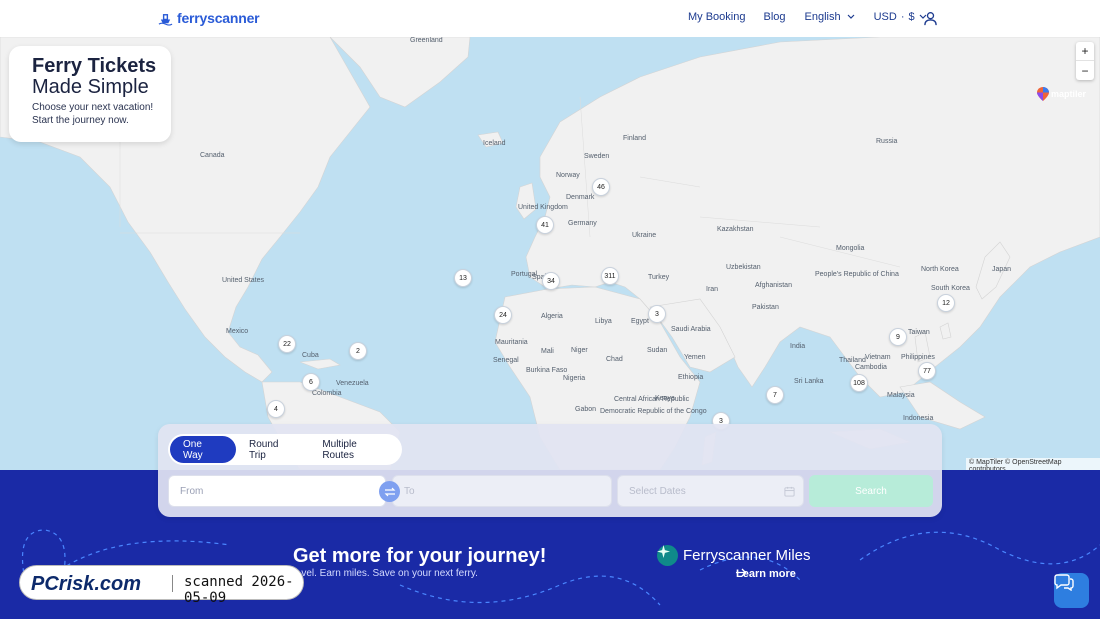 The height and width of the screenshot is (619, 1100). What do you see at coordinates (657, 350) in the screenshot?
I see `place-label: Sudan` at bounding box center [657, 350].